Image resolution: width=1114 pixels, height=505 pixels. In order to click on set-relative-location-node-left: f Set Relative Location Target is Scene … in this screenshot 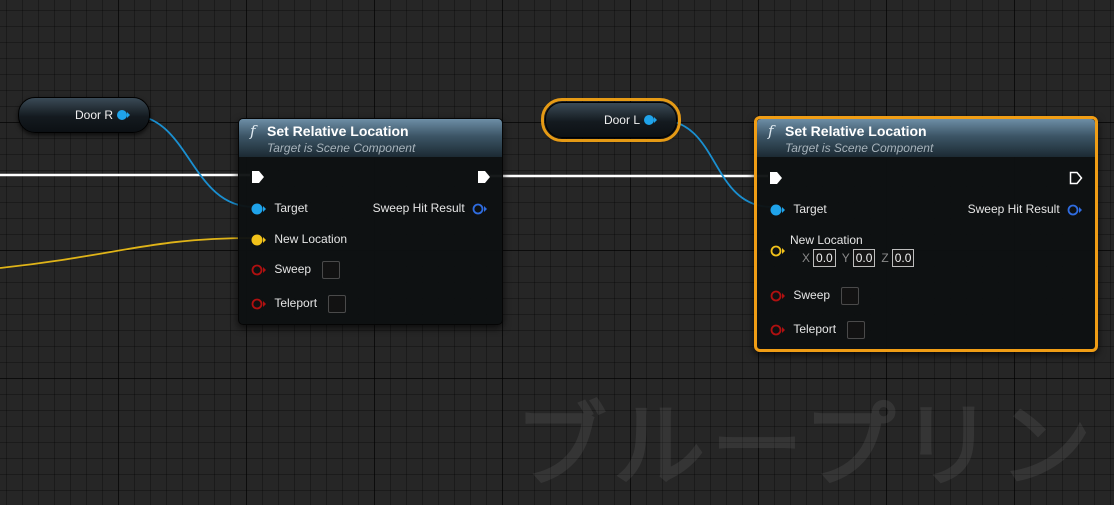, I will do `click(370, 221)`.